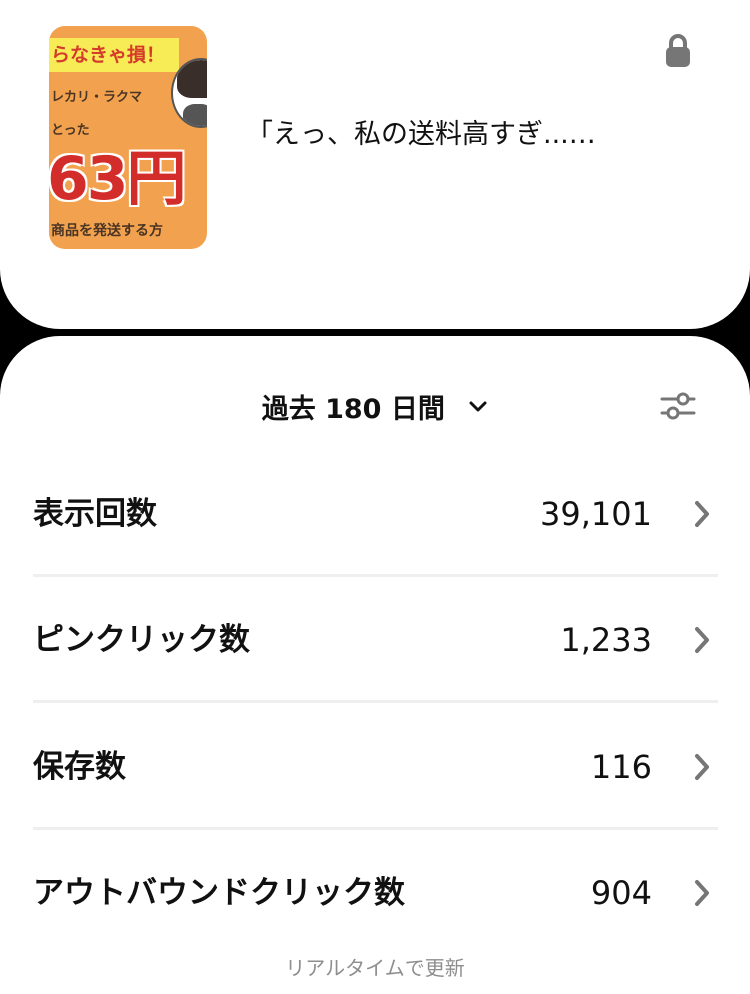 The width and height of the screenshot is (750, 994). Describe the element at coordinates (353, 409) in the screenshot. I see `period-label: 過去 180 日間` at that location.